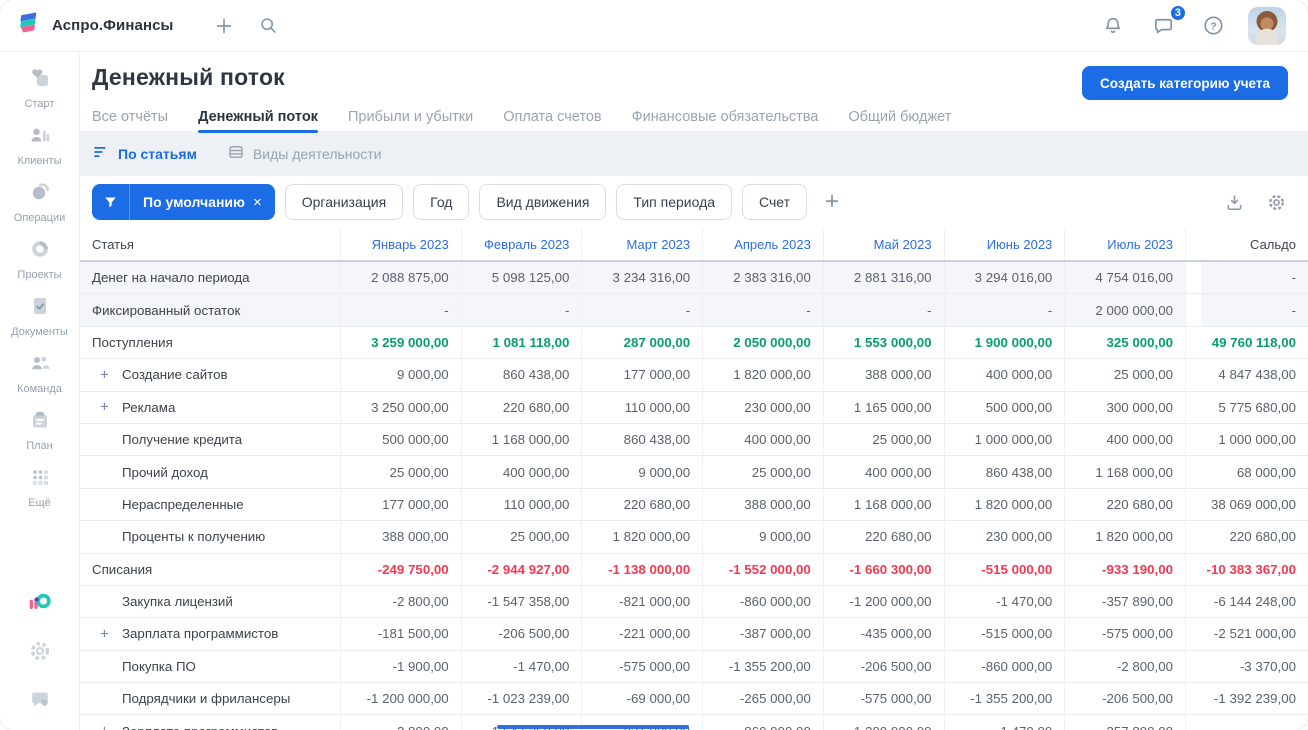 The width and height of the screenshot is (1308, 730). What do you see at coordinates (762, 244) in the screenshot?
I see `column-header-4: Апрель 2023` at bounding box center [762, 244].